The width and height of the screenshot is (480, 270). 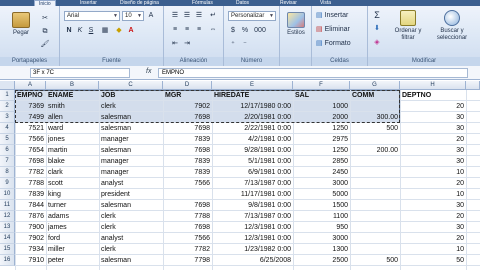 I want to click on row-header: 15, so click(x=7, y=249).